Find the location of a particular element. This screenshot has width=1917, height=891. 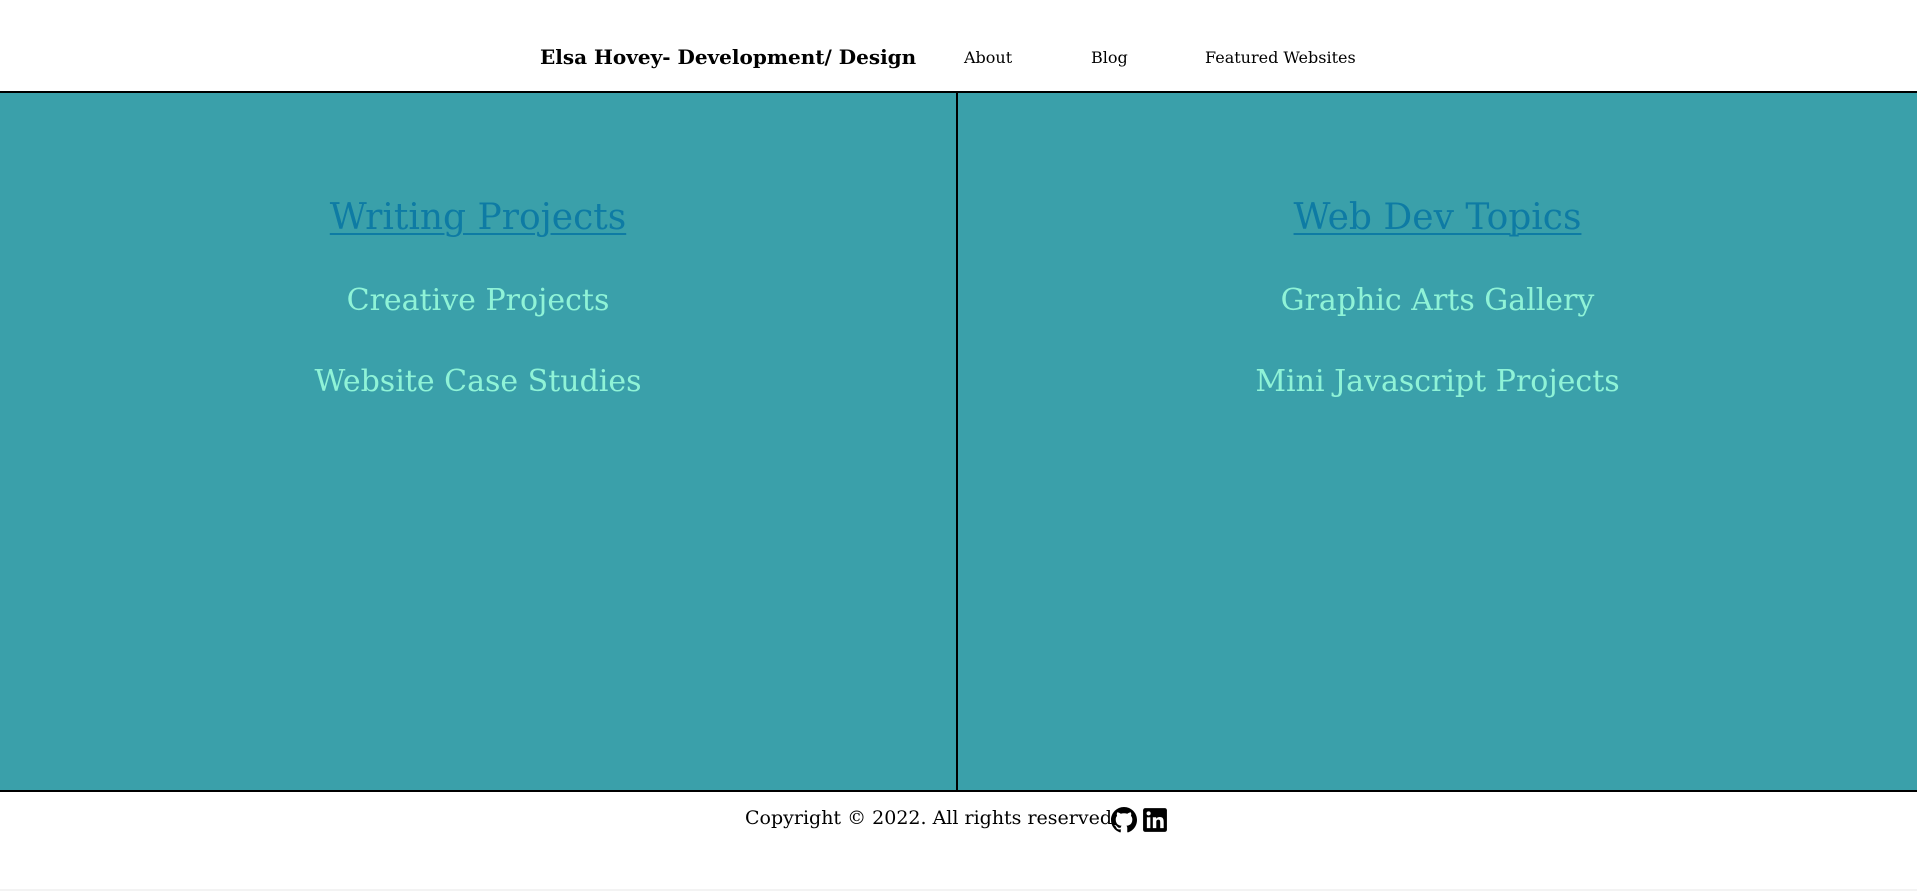

site-brand: Elsa Hovey- Development/ Design is located at coordinates (728, 57).